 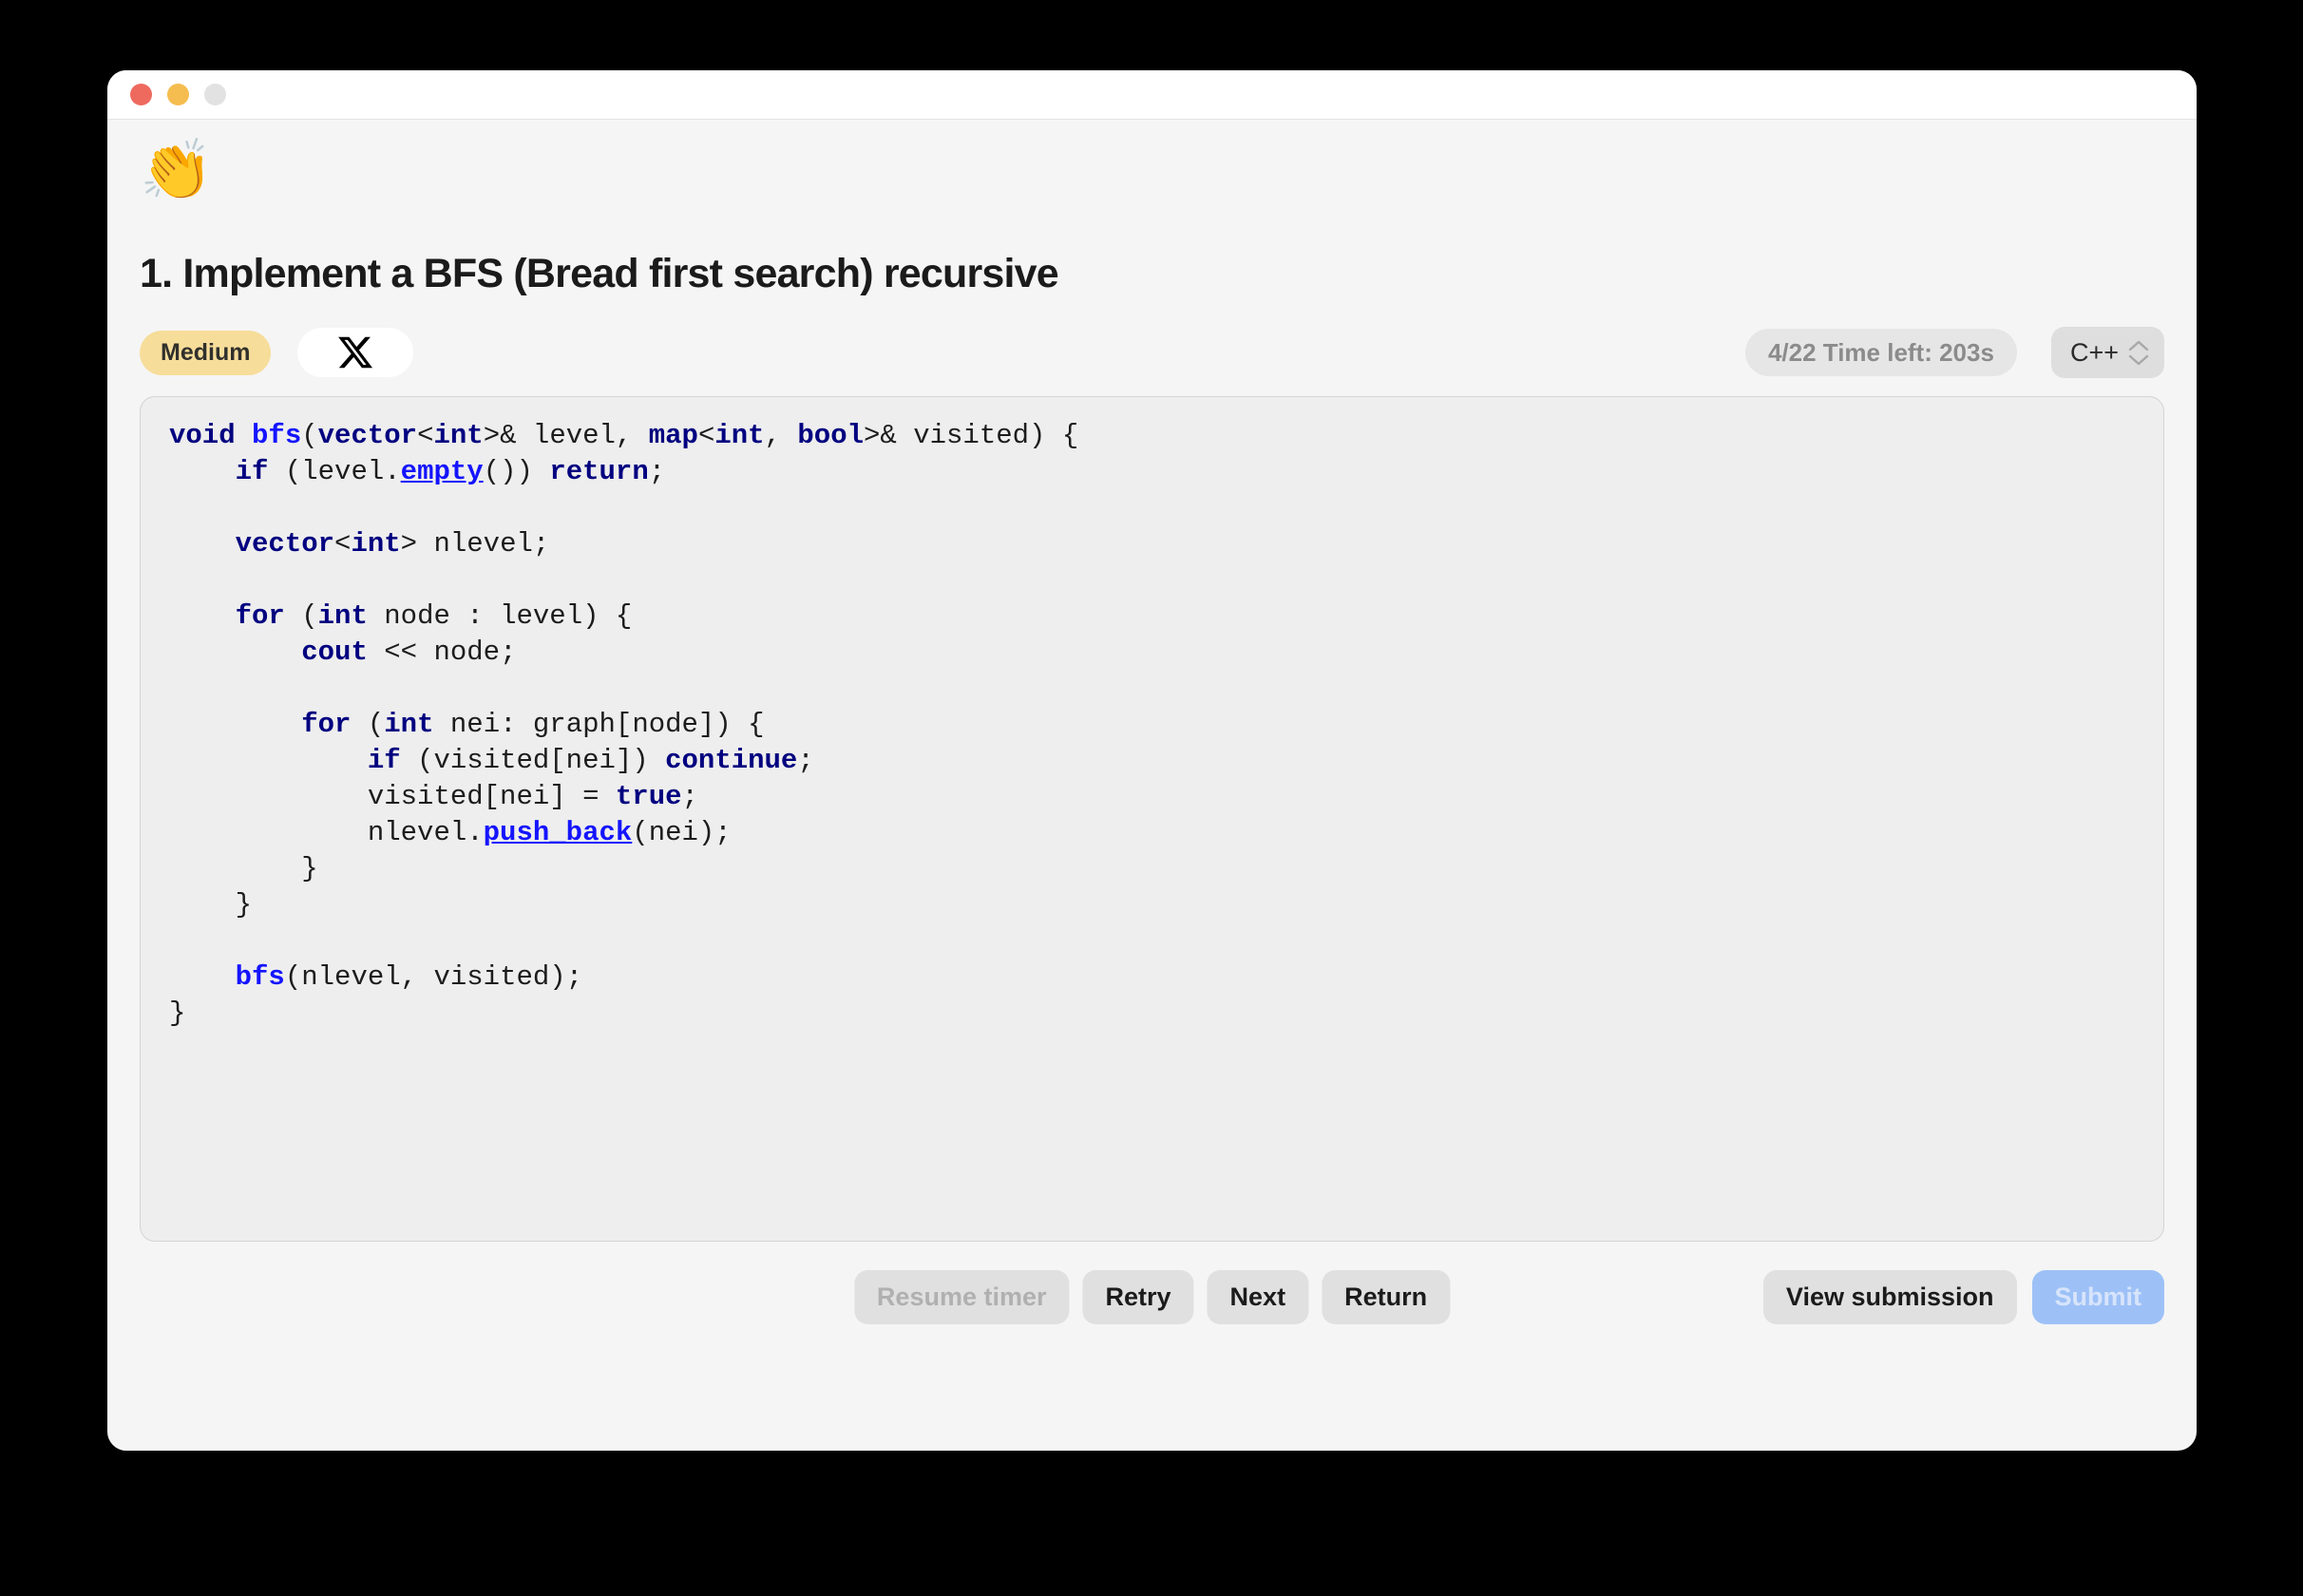 I want to click on minimize-window-button, so click(x=178, y=94).